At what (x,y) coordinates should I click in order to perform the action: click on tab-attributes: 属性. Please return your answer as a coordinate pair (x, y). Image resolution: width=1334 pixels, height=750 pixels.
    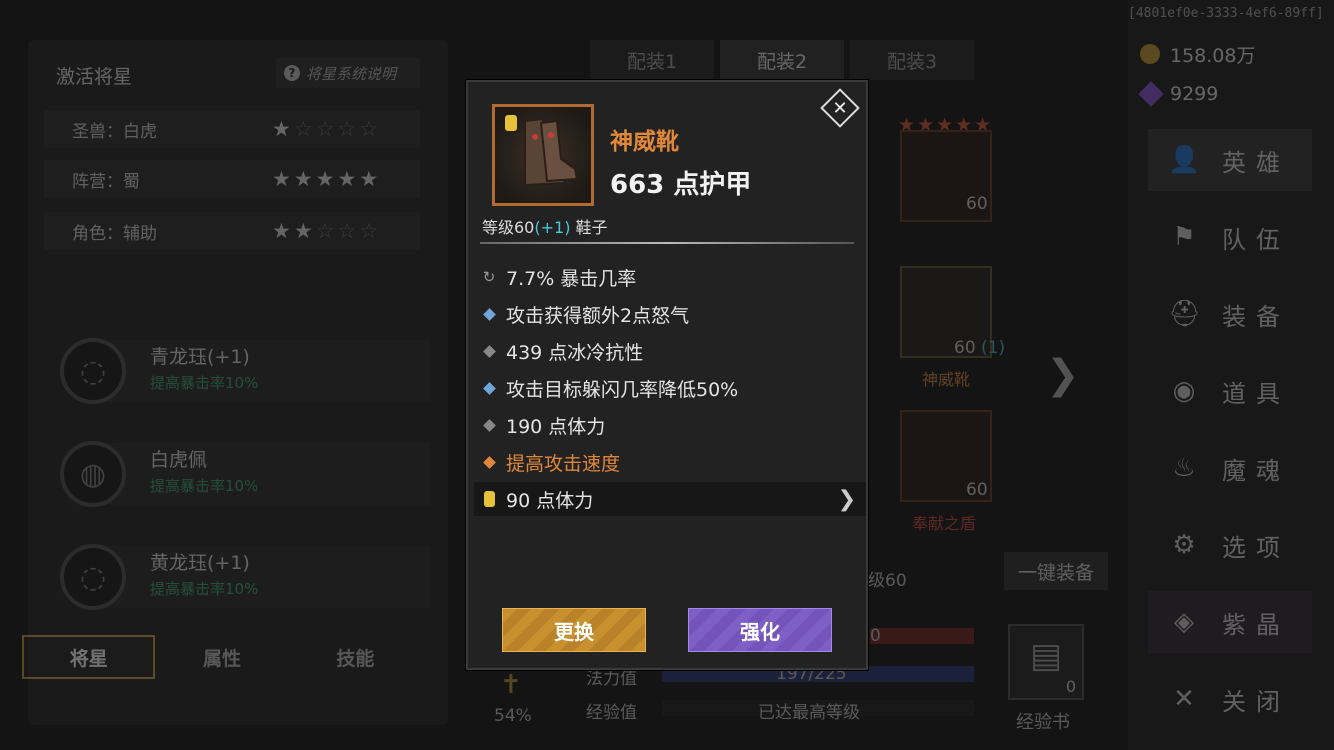
    Looking at the image, I should click on (221, 657).